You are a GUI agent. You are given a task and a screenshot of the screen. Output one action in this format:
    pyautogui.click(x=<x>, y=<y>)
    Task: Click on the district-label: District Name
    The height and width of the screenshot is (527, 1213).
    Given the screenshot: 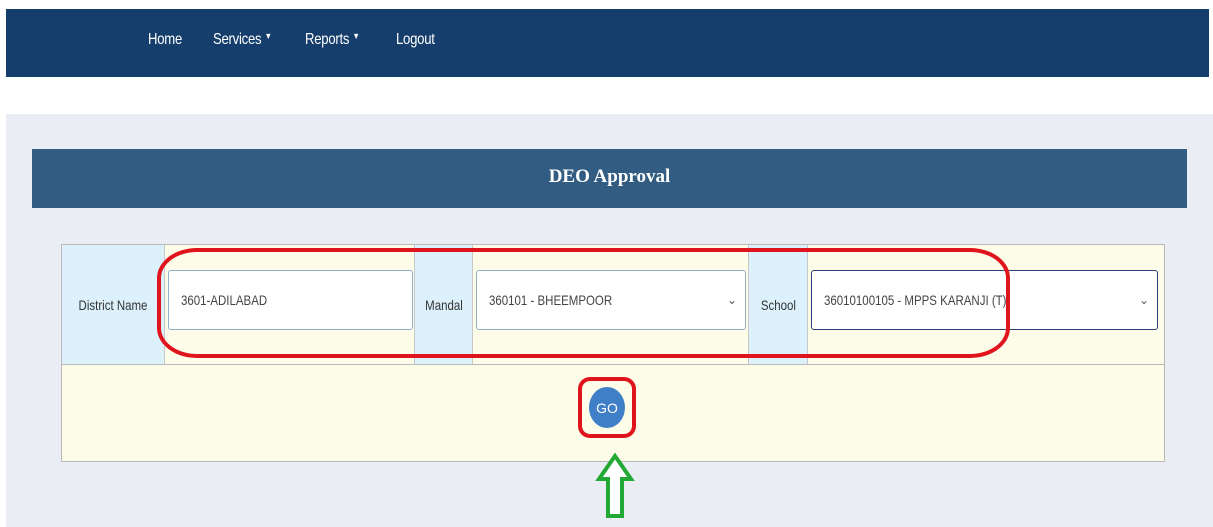 What is the action you would take?
    pyautogui.click(x=113, y=304)
    